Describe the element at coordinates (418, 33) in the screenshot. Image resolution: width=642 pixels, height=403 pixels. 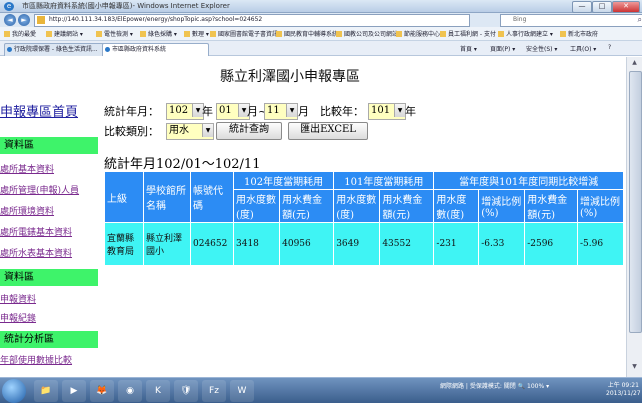
I see `favorite-item: 節能服務中心` at that location.